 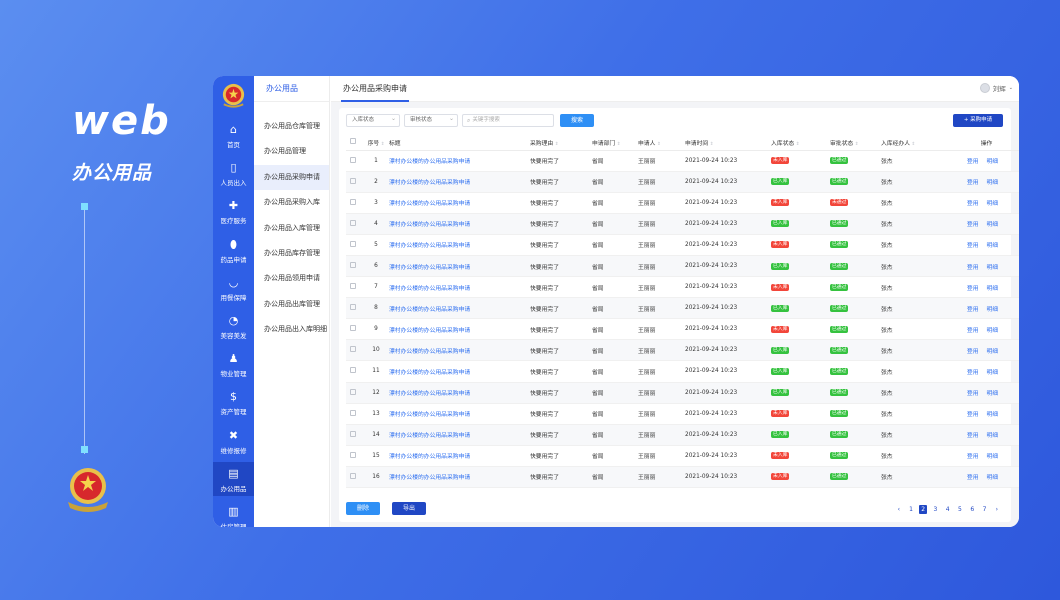 I want to click on nav-item-10: ▥ 住房管理, so click(x=233, y=514).